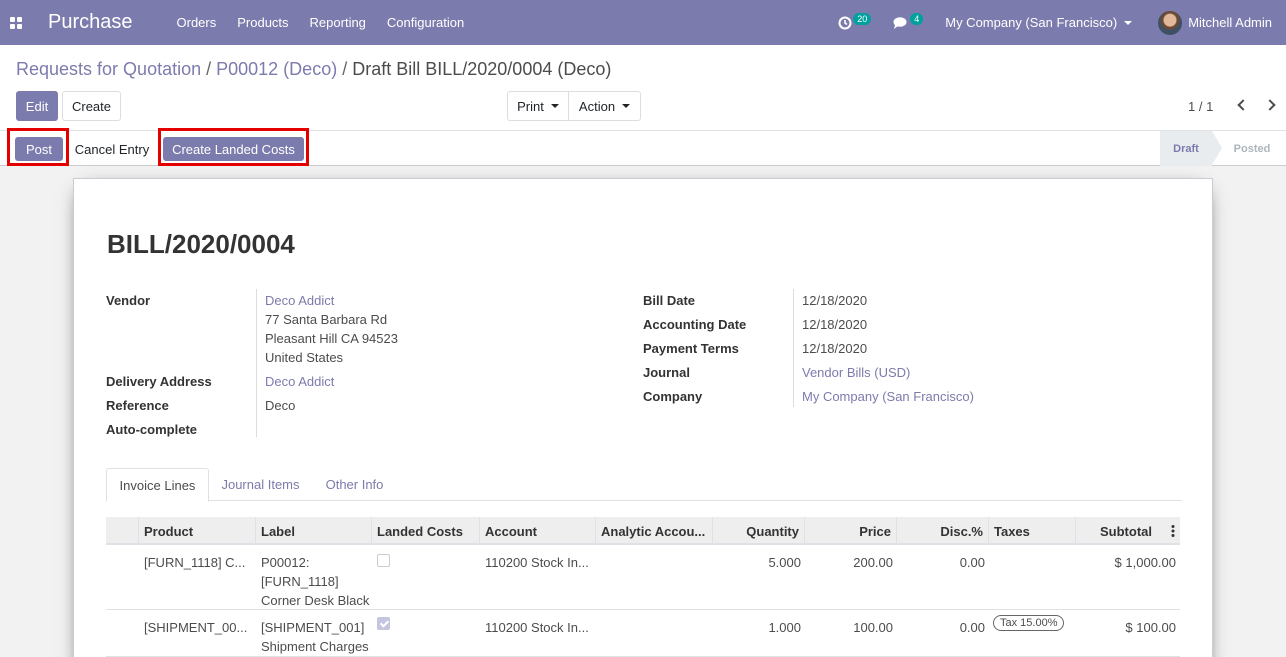 This screenshot has width=1286, height=657. What do you see at coordinates (1191, 148) in the screenshot?
I see `stage-draft: Draft` at bounding box center [1191, 148].